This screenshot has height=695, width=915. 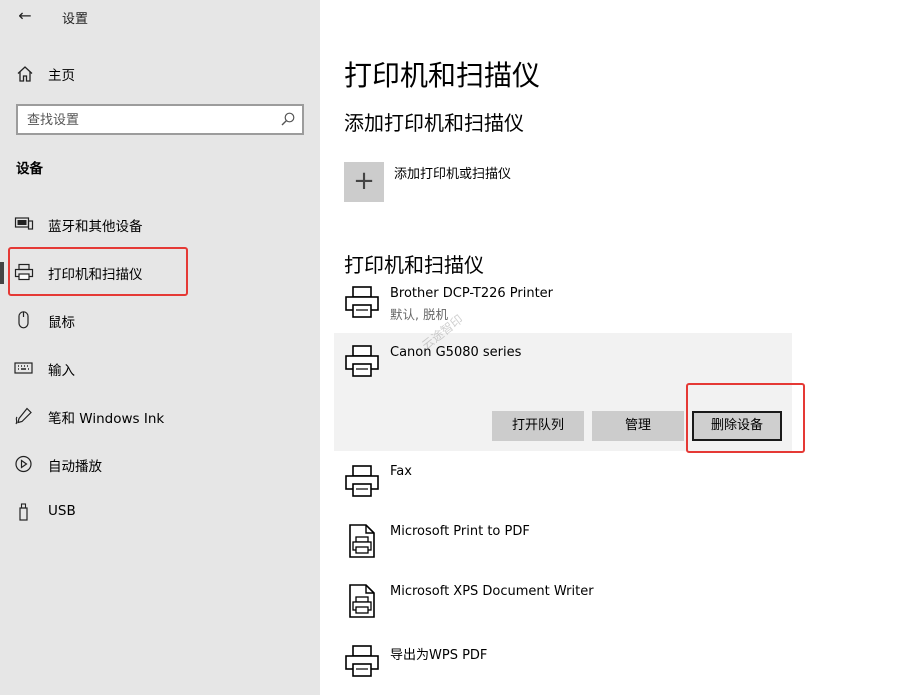 What do you see at coordinates (364, 182) in the screenshot?
I see `add-printer-button: +` at bounding box center [364, 182].